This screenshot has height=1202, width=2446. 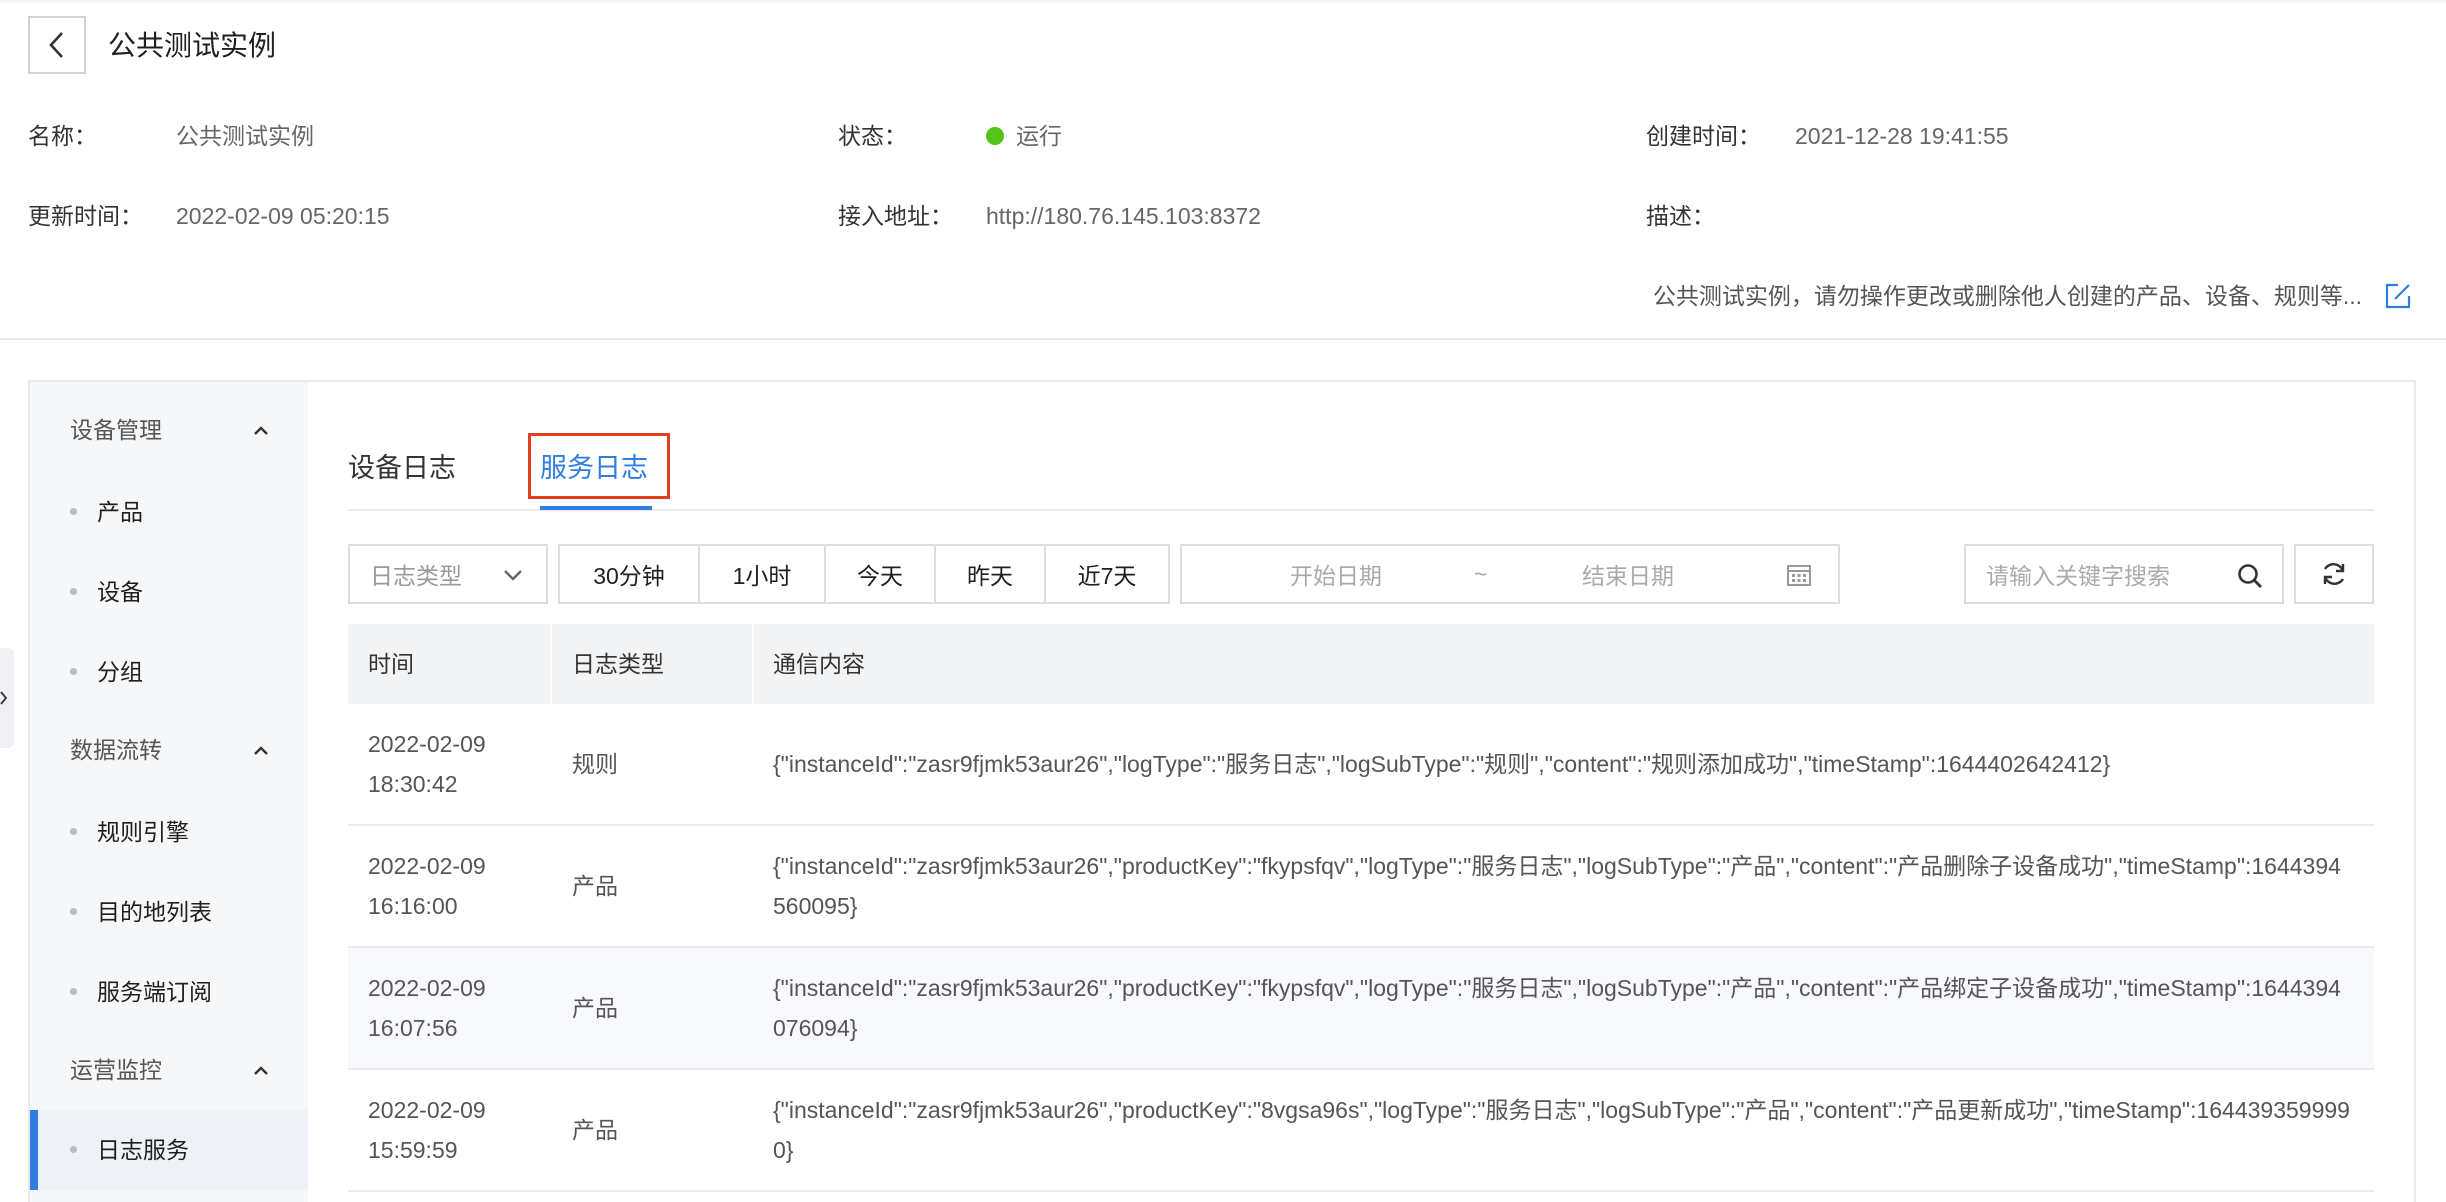 I want to click on log-type-placeholder: 日志类型, so click(x=416, y=576).